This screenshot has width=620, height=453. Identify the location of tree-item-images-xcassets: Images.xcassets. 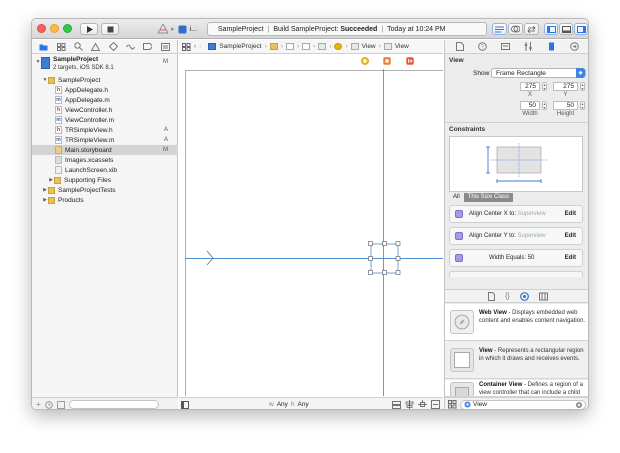
(105, 160).